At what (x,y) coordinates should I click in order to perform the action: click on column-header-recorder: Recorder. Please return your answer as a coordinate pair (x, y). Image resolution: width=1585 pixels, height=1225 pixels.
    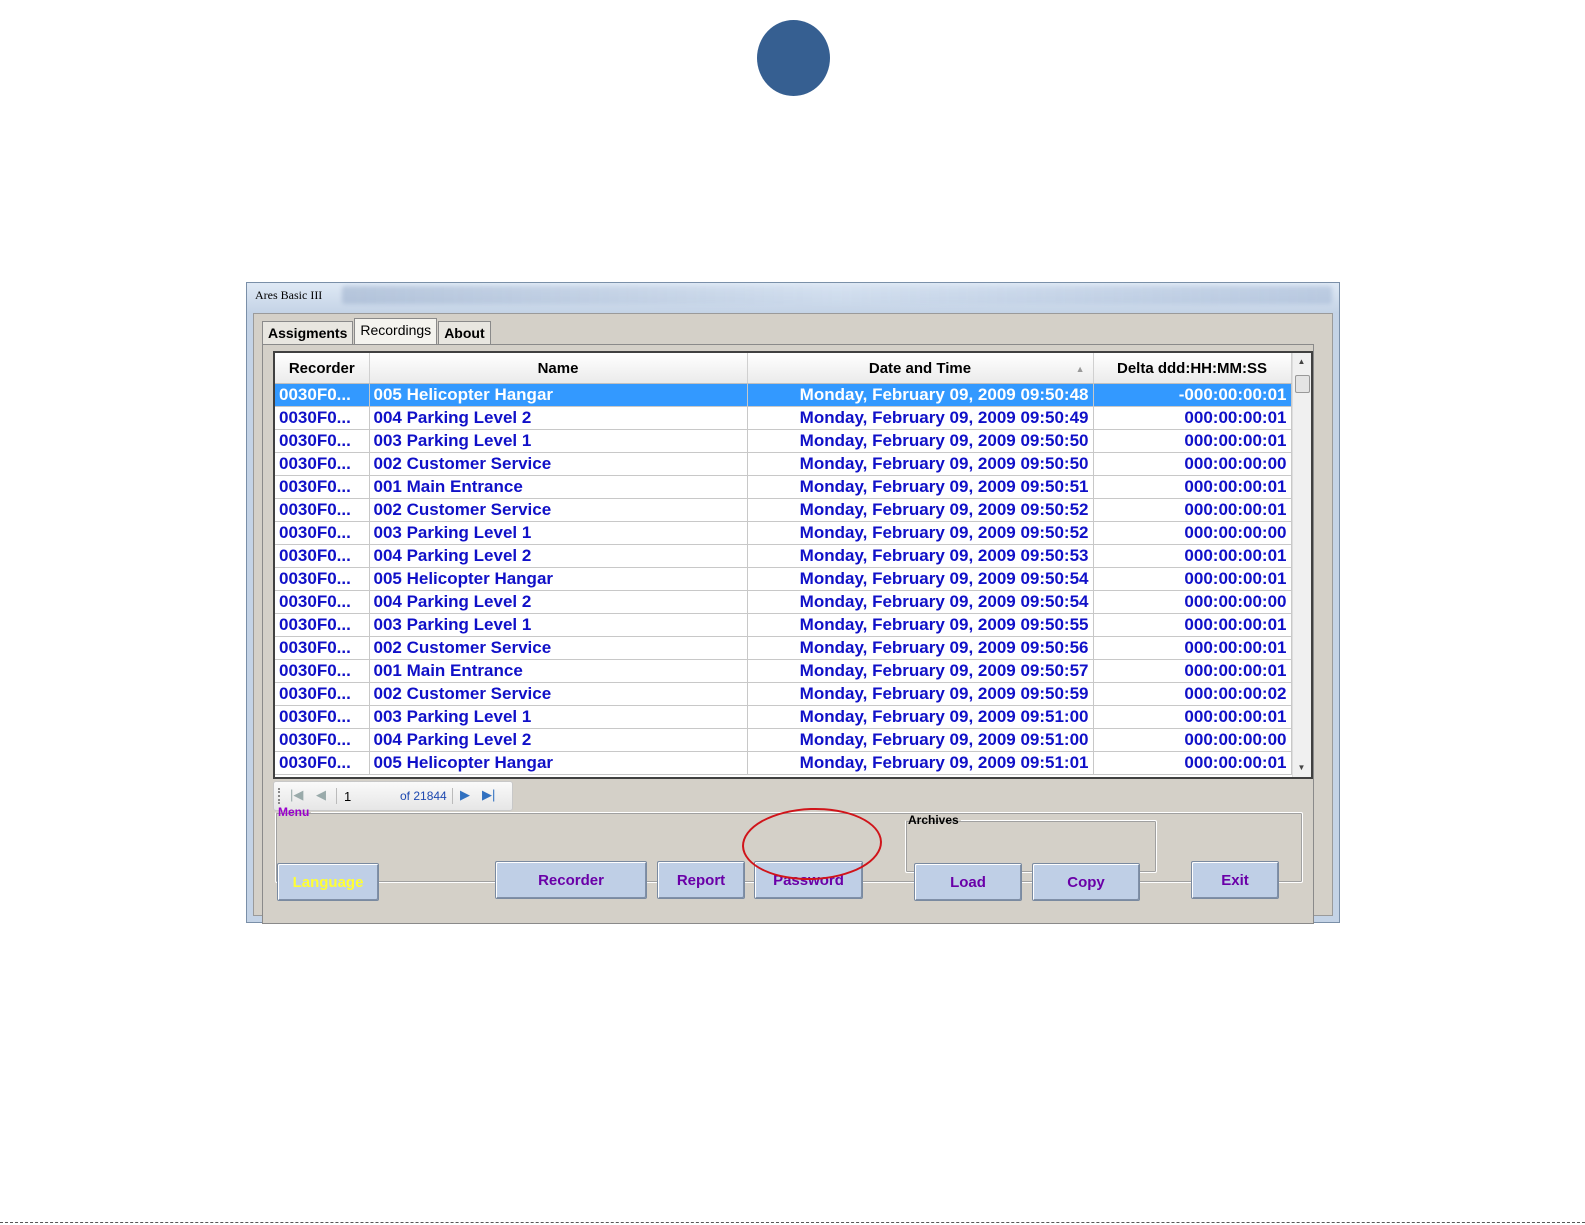
    Looking at the image, I should click on (322, 368).